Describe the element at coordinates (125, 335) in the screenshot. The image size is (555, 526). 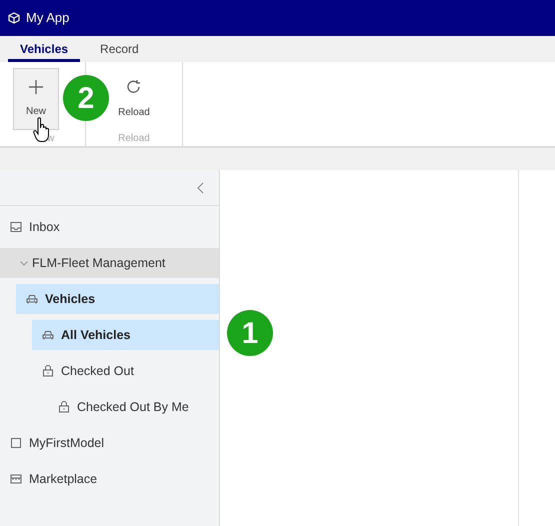
I see `tree-item: All Vehicles` at that location.